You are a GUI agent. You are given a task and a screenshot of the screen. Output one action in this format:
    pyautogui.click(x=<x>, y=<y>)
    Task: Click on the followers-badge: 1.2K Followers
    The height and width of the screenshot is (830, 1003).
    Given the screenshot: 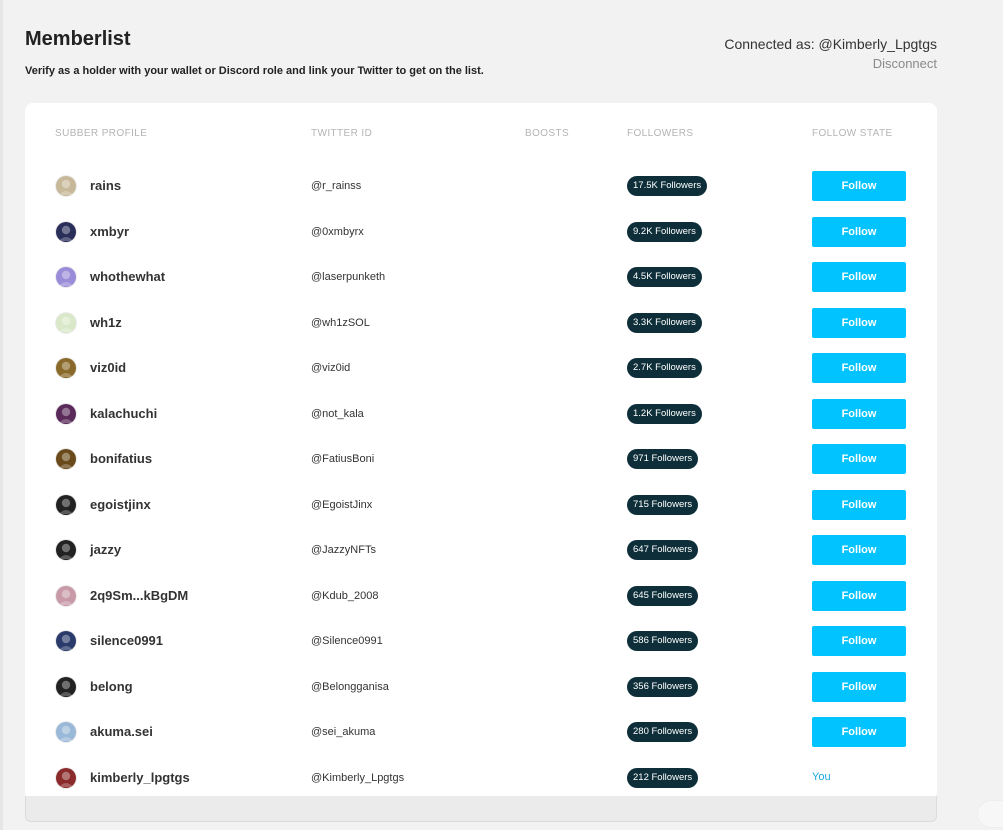 What is the action you would take?
    pyautogui.click(x=664, y=414)
    